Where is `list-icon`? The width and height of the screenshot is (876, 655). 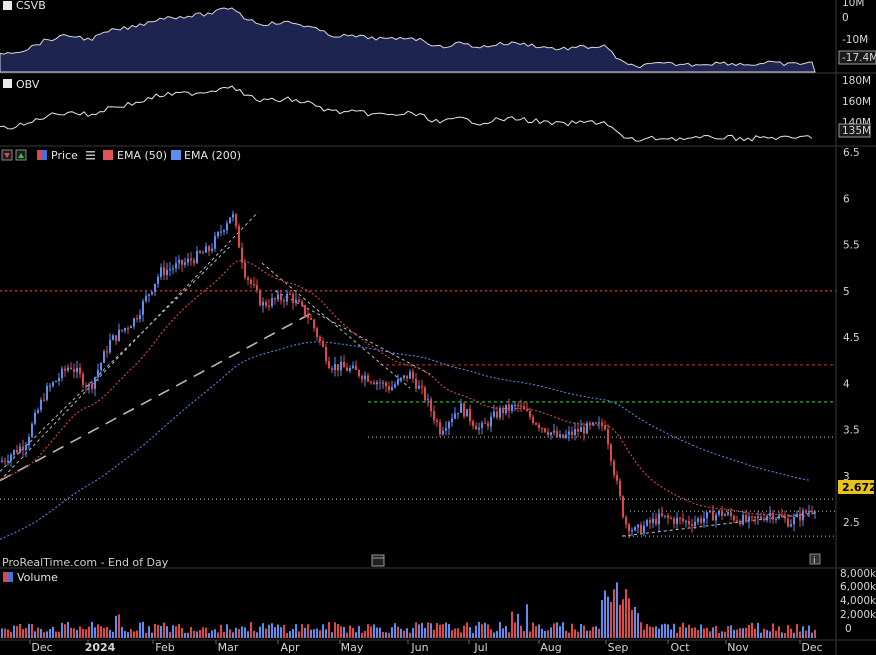
list-icon is located at coordinates (90, 155).